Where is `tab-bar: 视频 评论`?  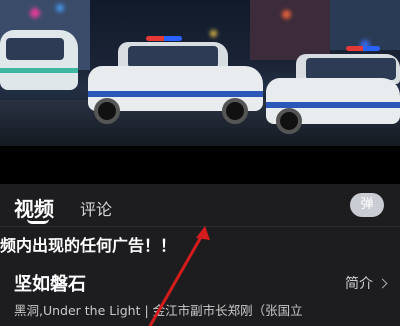 tab-bar: 视频 评论 is located at coordinates (200, 205).